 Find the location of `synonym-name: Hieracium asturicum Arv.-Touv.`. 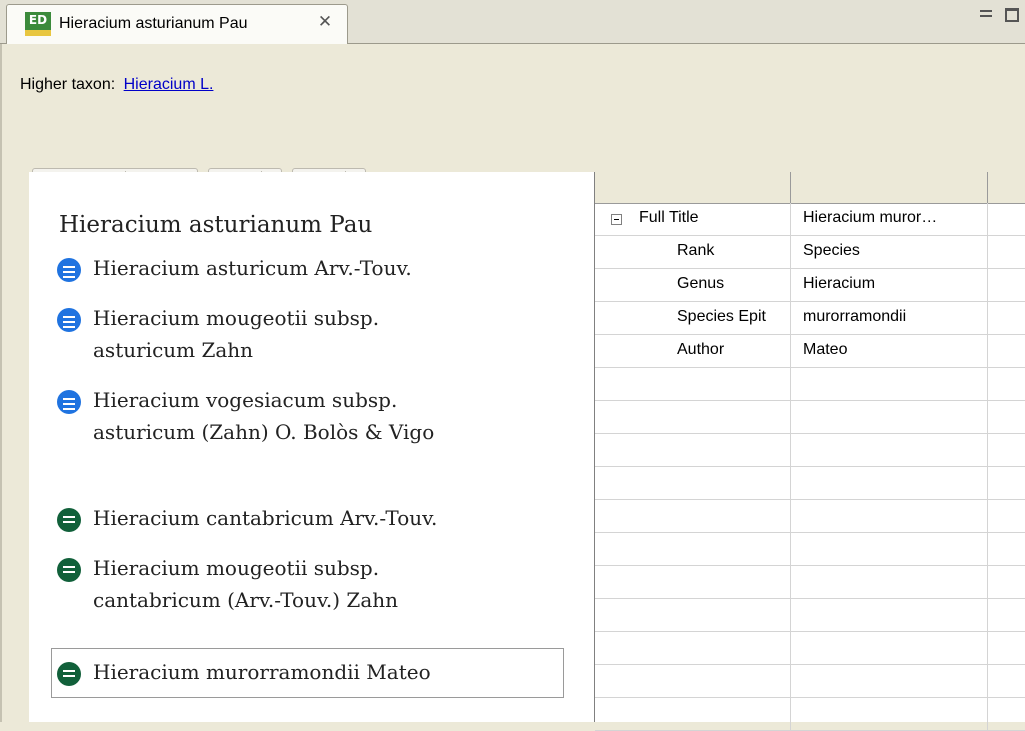

synonym-name: Hieracium asturicum Arv.-Touv. is located at coordinates (252, 268).